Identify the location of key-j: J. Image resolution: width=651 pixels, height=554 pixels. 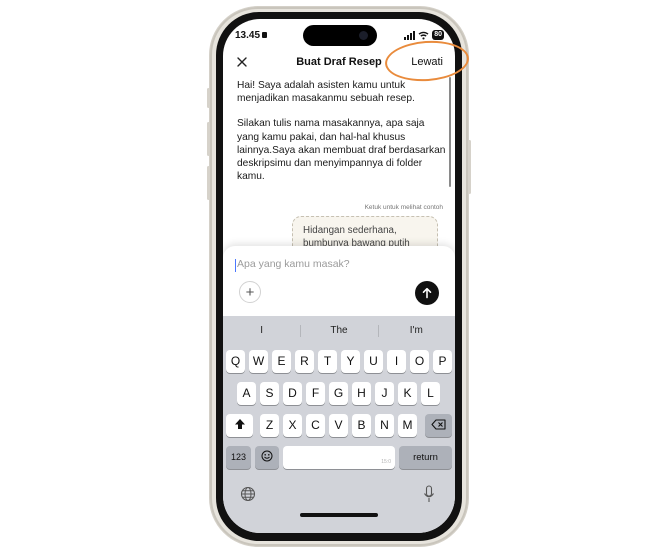
(384, 393).